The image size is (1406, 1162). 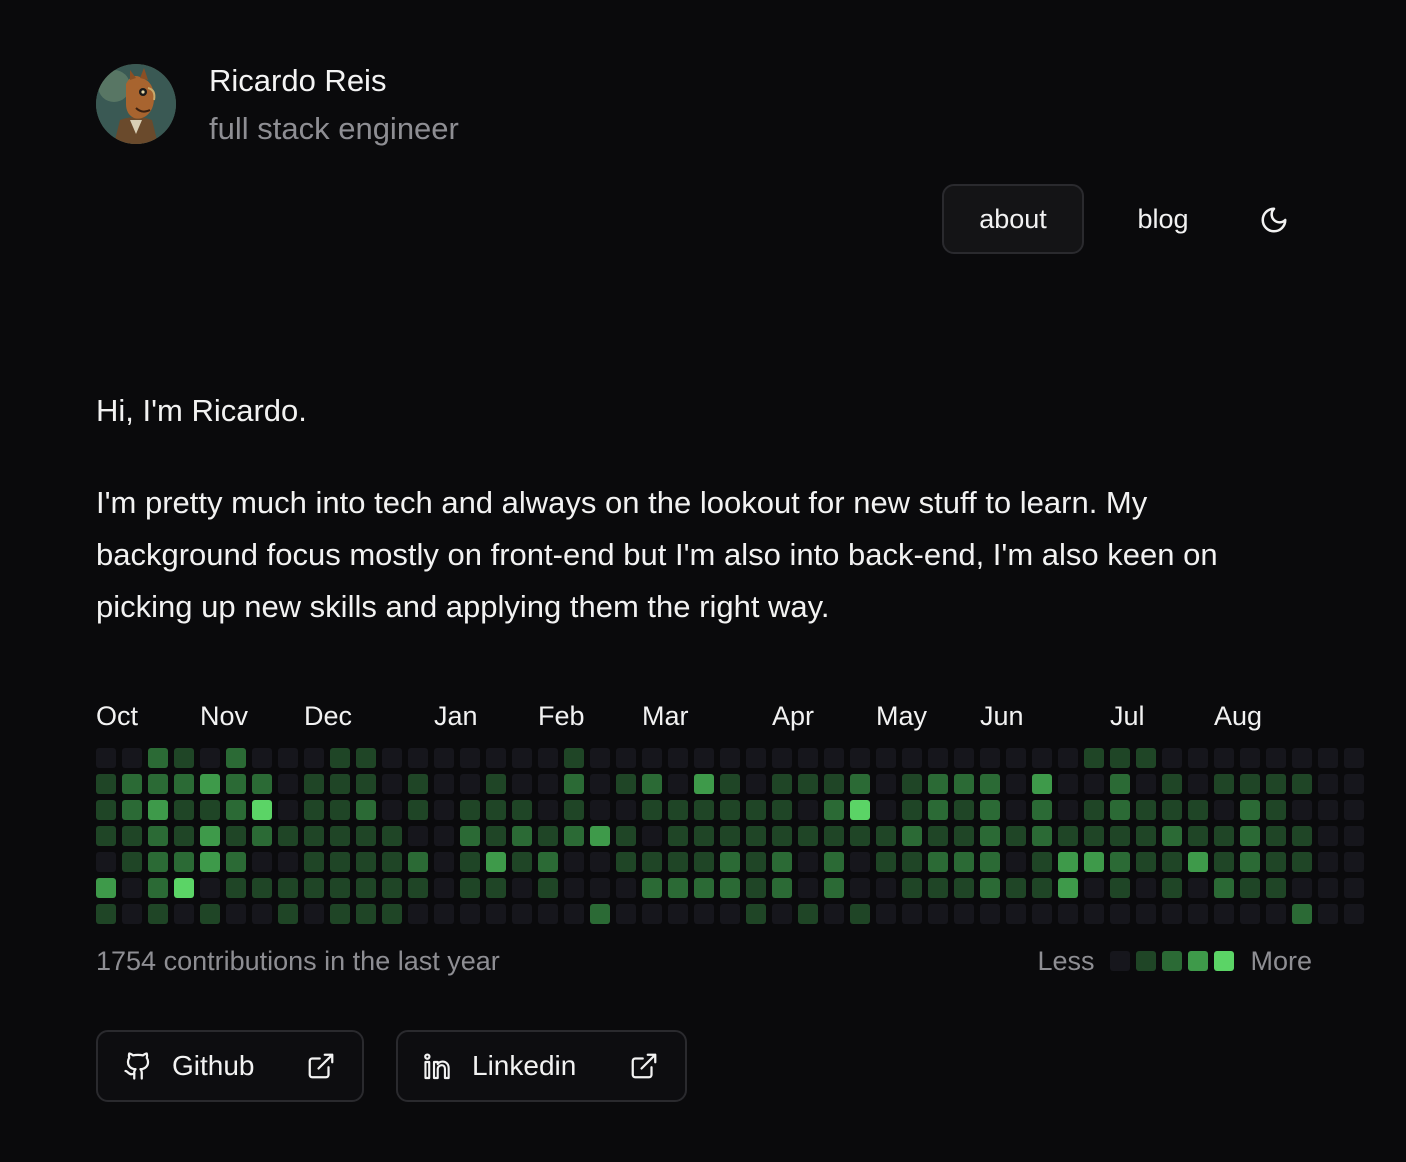 I want to click on contribution-graph, so click(x=730, y=836).